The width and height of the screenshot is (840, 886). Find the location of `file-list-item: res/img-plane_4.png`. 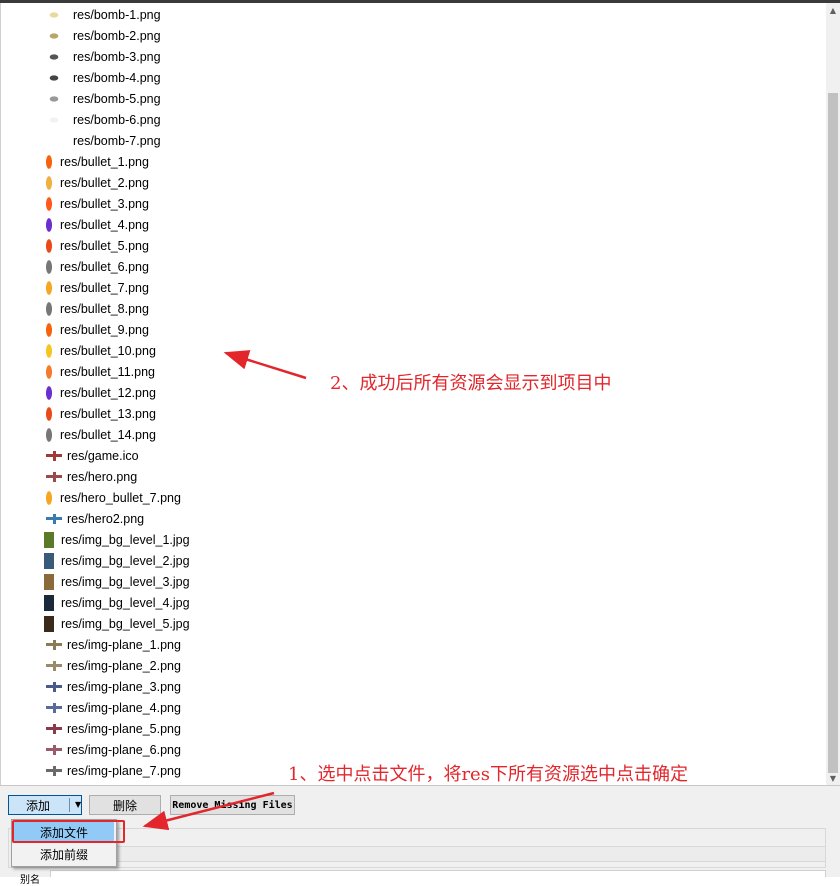

file-list-item: res/img-plane_4.png is located at coordinates (396, 707).